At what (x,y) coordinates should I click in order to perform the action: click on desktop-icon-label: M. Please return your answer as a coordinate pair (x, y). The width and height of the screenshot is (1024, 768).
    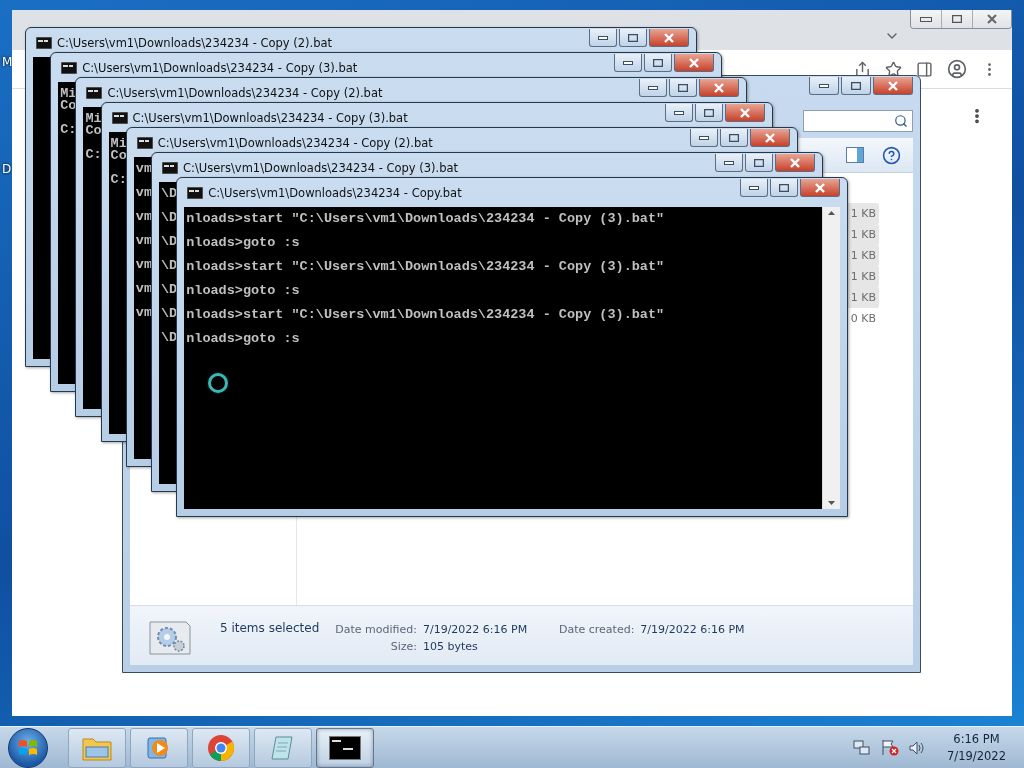
    Looking at the image, I should click on (7, 62).